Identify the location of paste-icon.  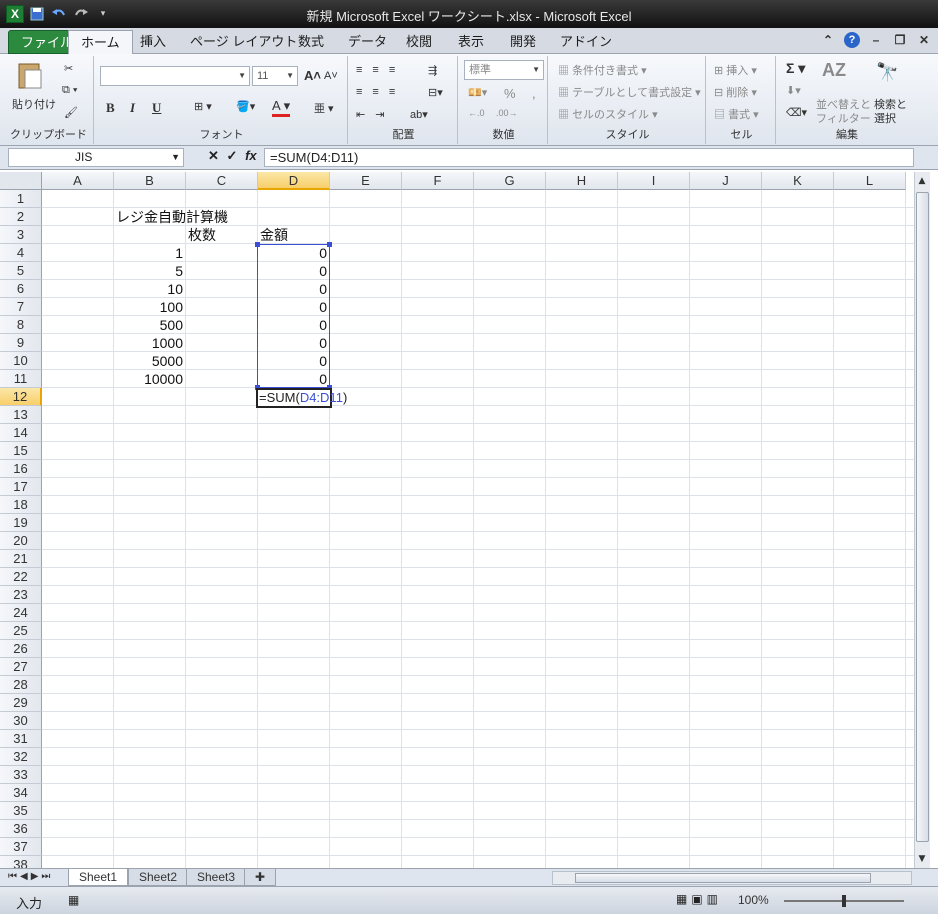
(30, 76).